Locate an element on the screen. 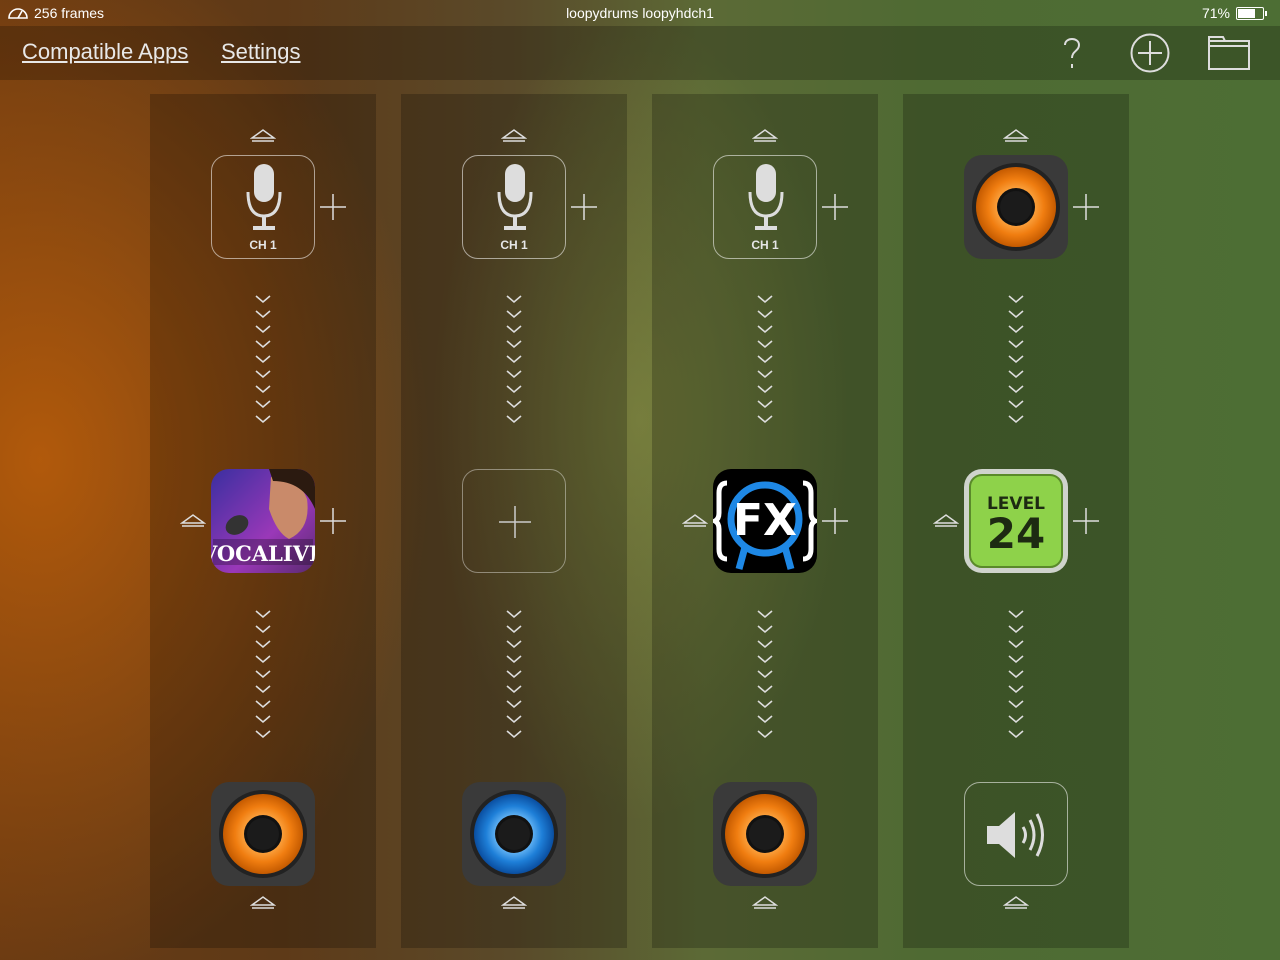  battery-status: 71% is located at coordinates (1234, 13).